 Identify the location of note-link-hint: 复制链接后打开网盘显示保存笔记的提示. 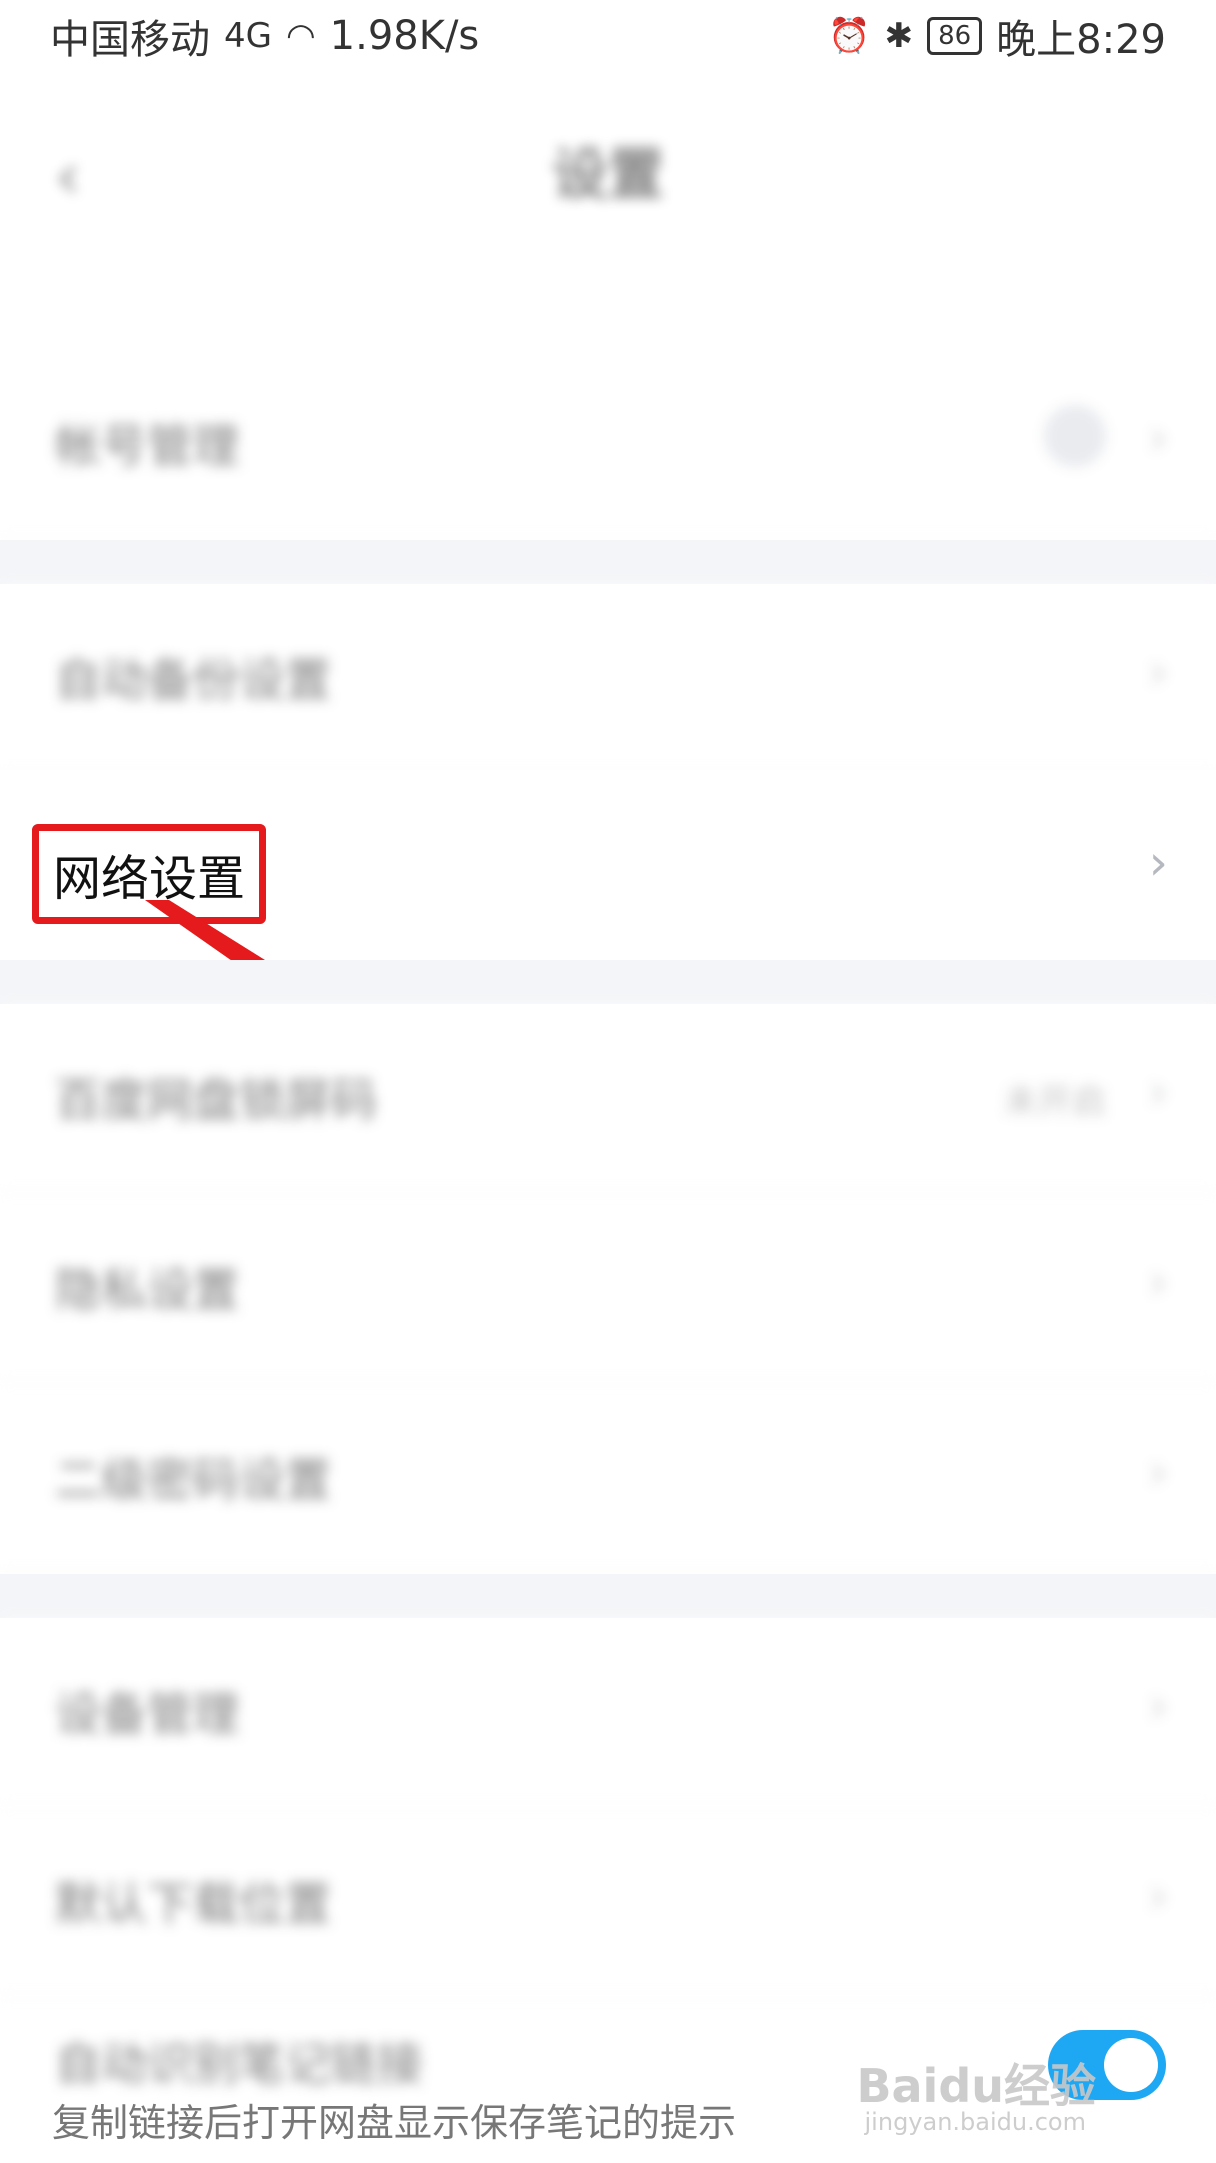
(394, 2123).